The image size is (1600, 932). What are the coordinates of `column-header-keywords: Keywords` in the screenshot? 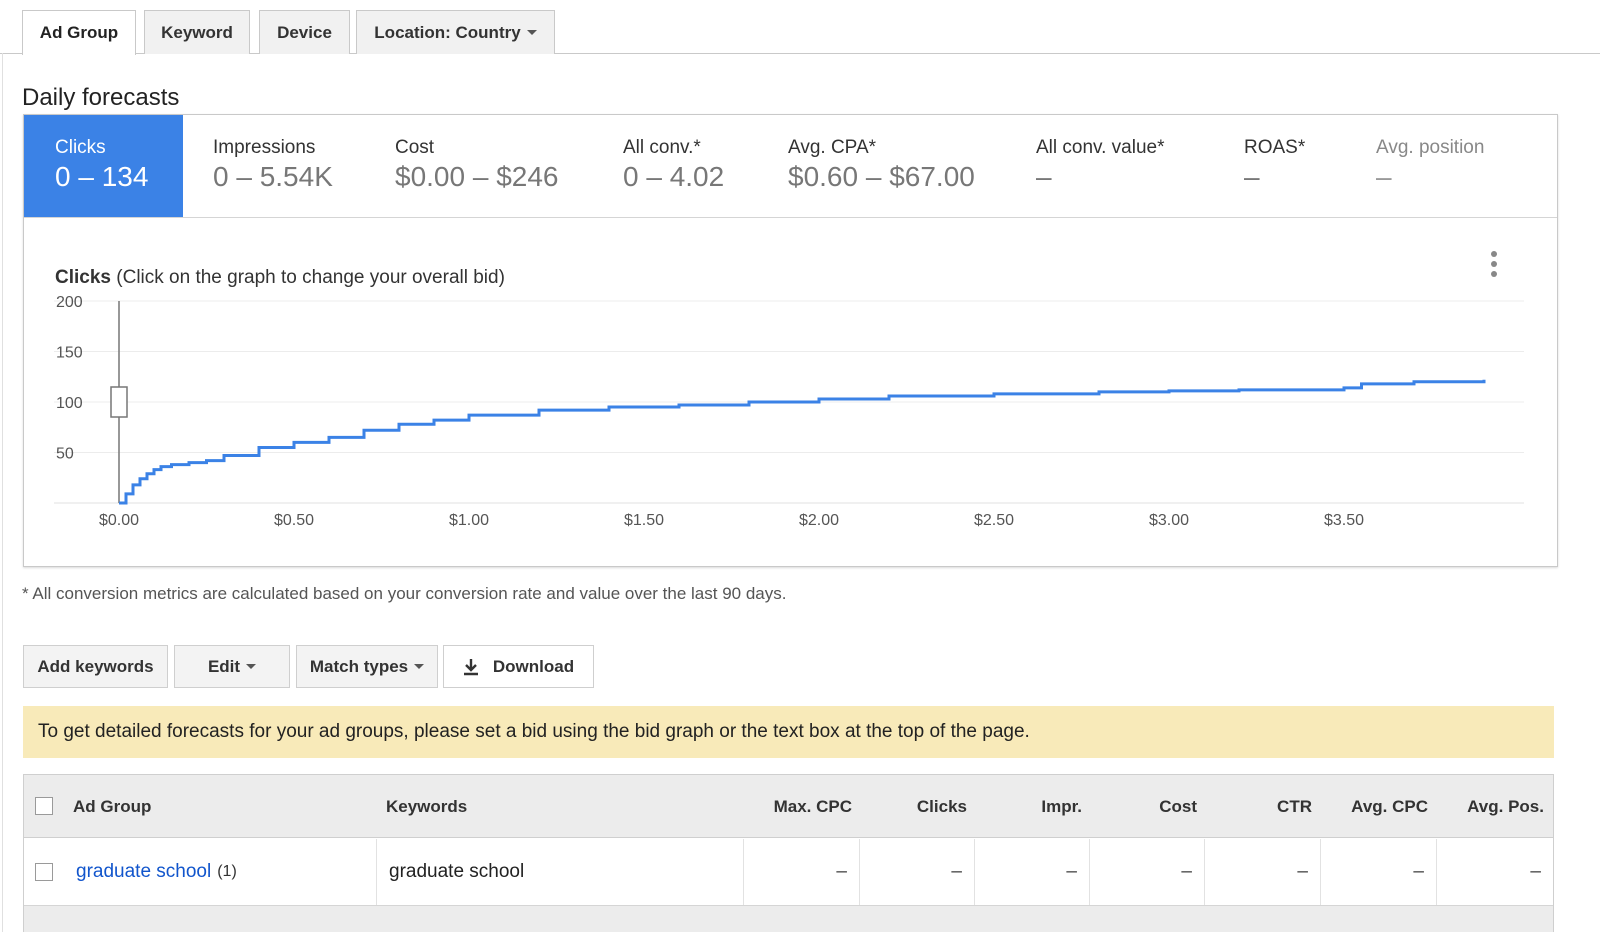 It's located at (426, 806).